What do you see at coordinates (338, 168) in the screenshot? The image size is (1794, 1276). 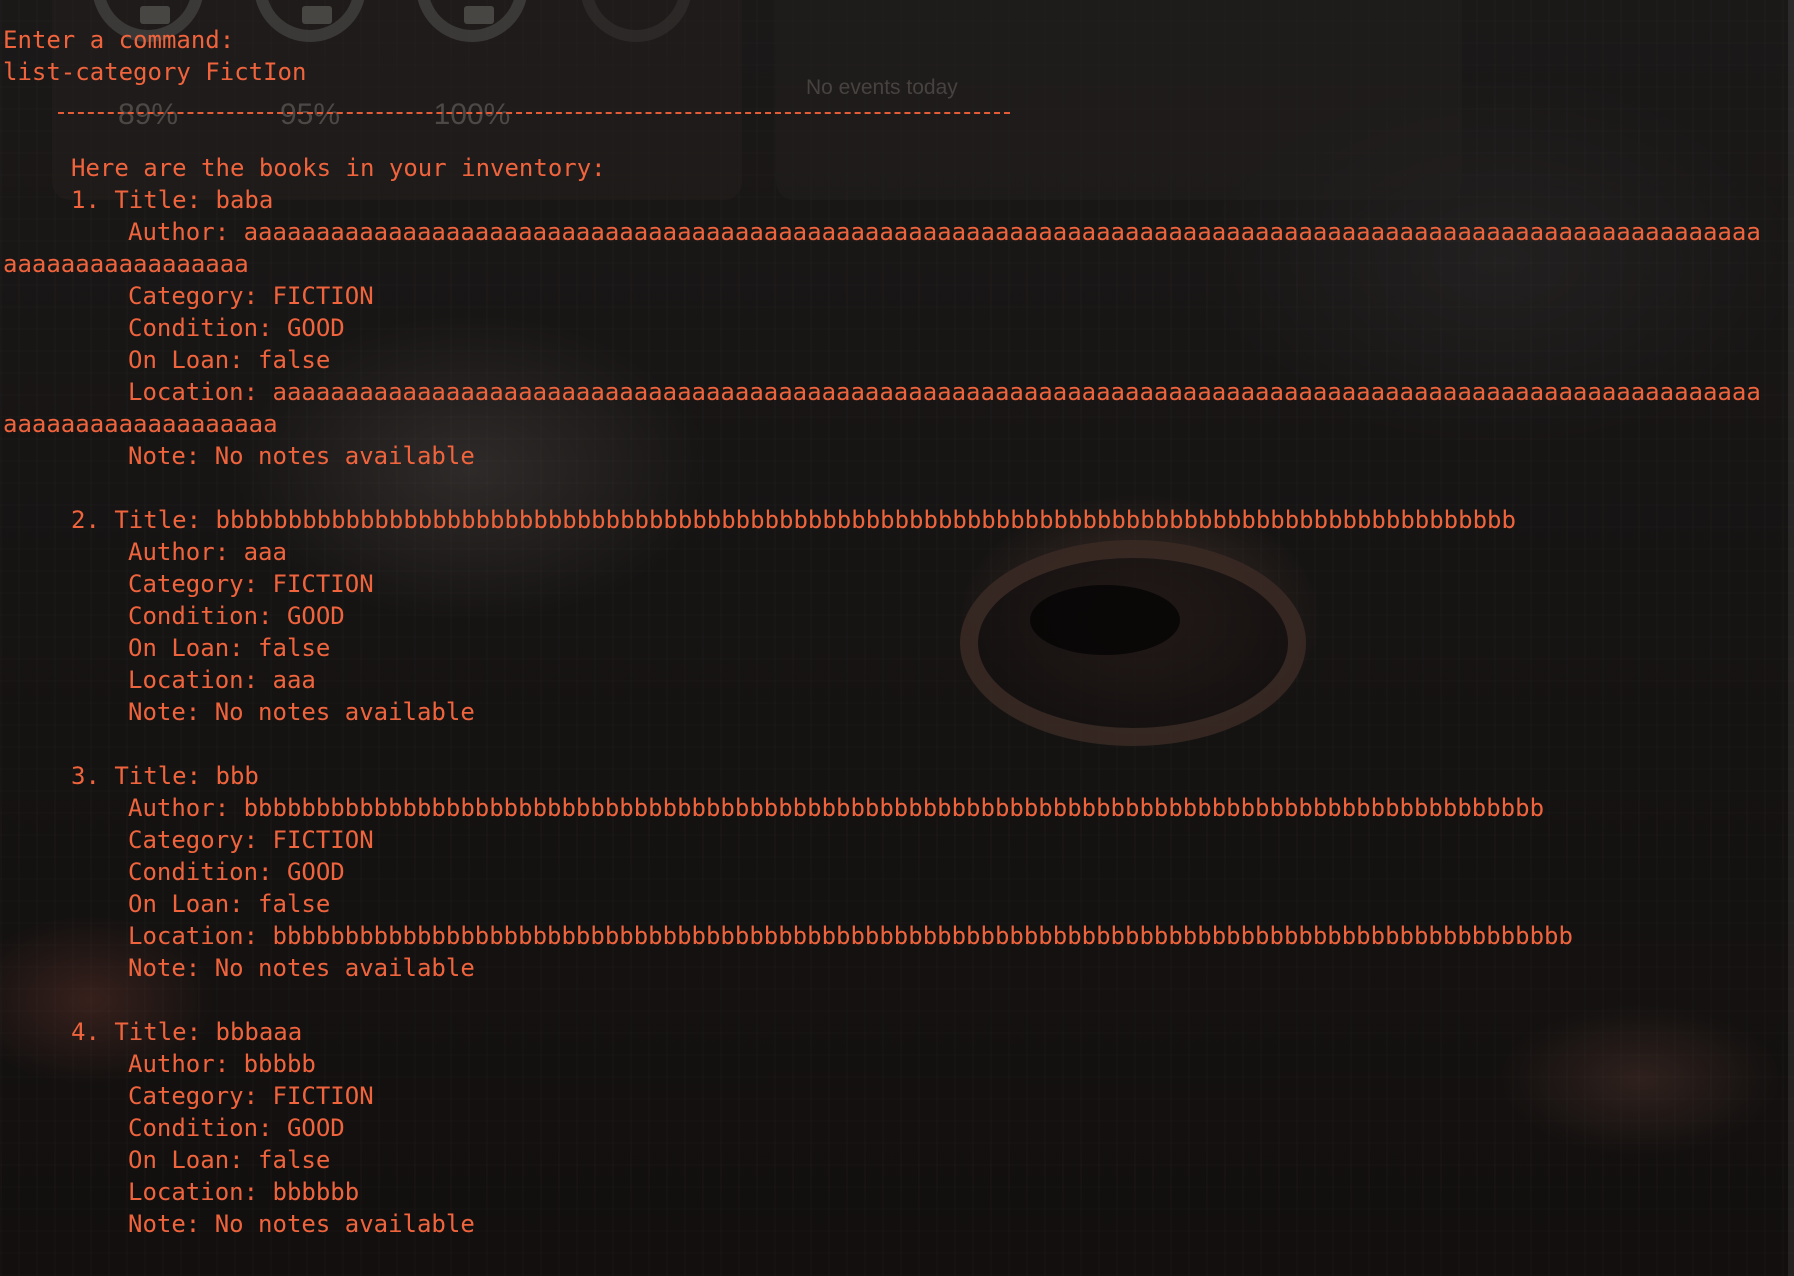 I see `inventory-header: Here are the books in your inventory:` at bounding box center [338, 168].